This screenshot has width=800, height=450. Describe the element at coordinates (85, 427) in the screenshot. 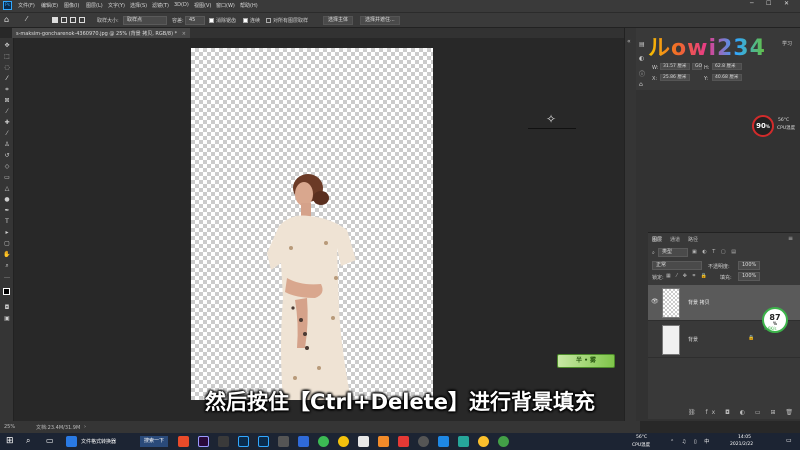

I see `status-arrow-icon: ›` at that location.